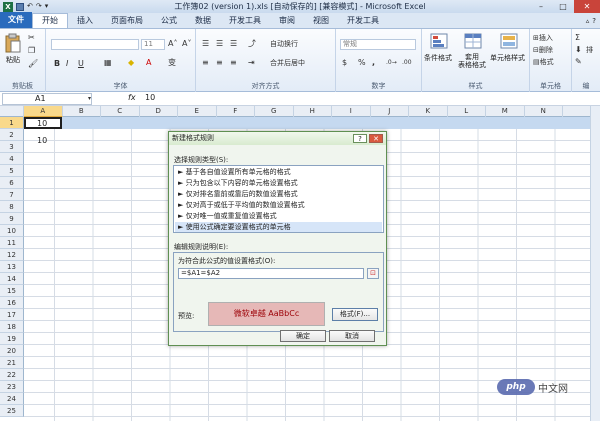  Describe the element at coordinates (278, 194) in the screenshot. I see `rule-type-item: ► 仅对排名靠前或靠后的数值设置格式` at that location.